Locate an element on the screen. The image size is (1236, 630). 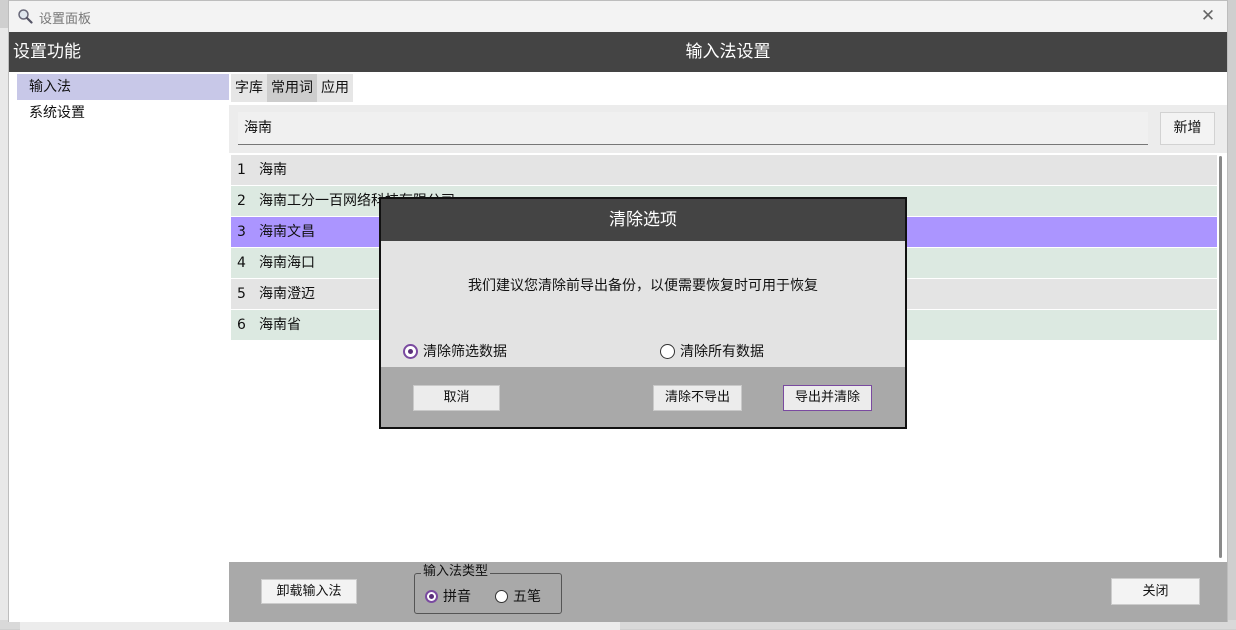
row-number: 4 is located at coordinates (241, 263).